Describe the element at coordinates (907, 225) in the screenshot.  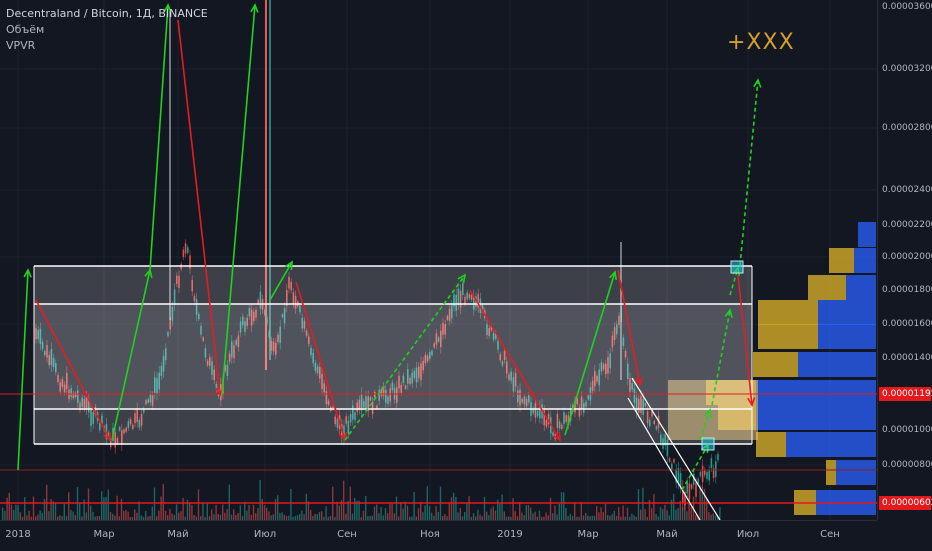
I see `price-tick: 0.00002200` at that location.